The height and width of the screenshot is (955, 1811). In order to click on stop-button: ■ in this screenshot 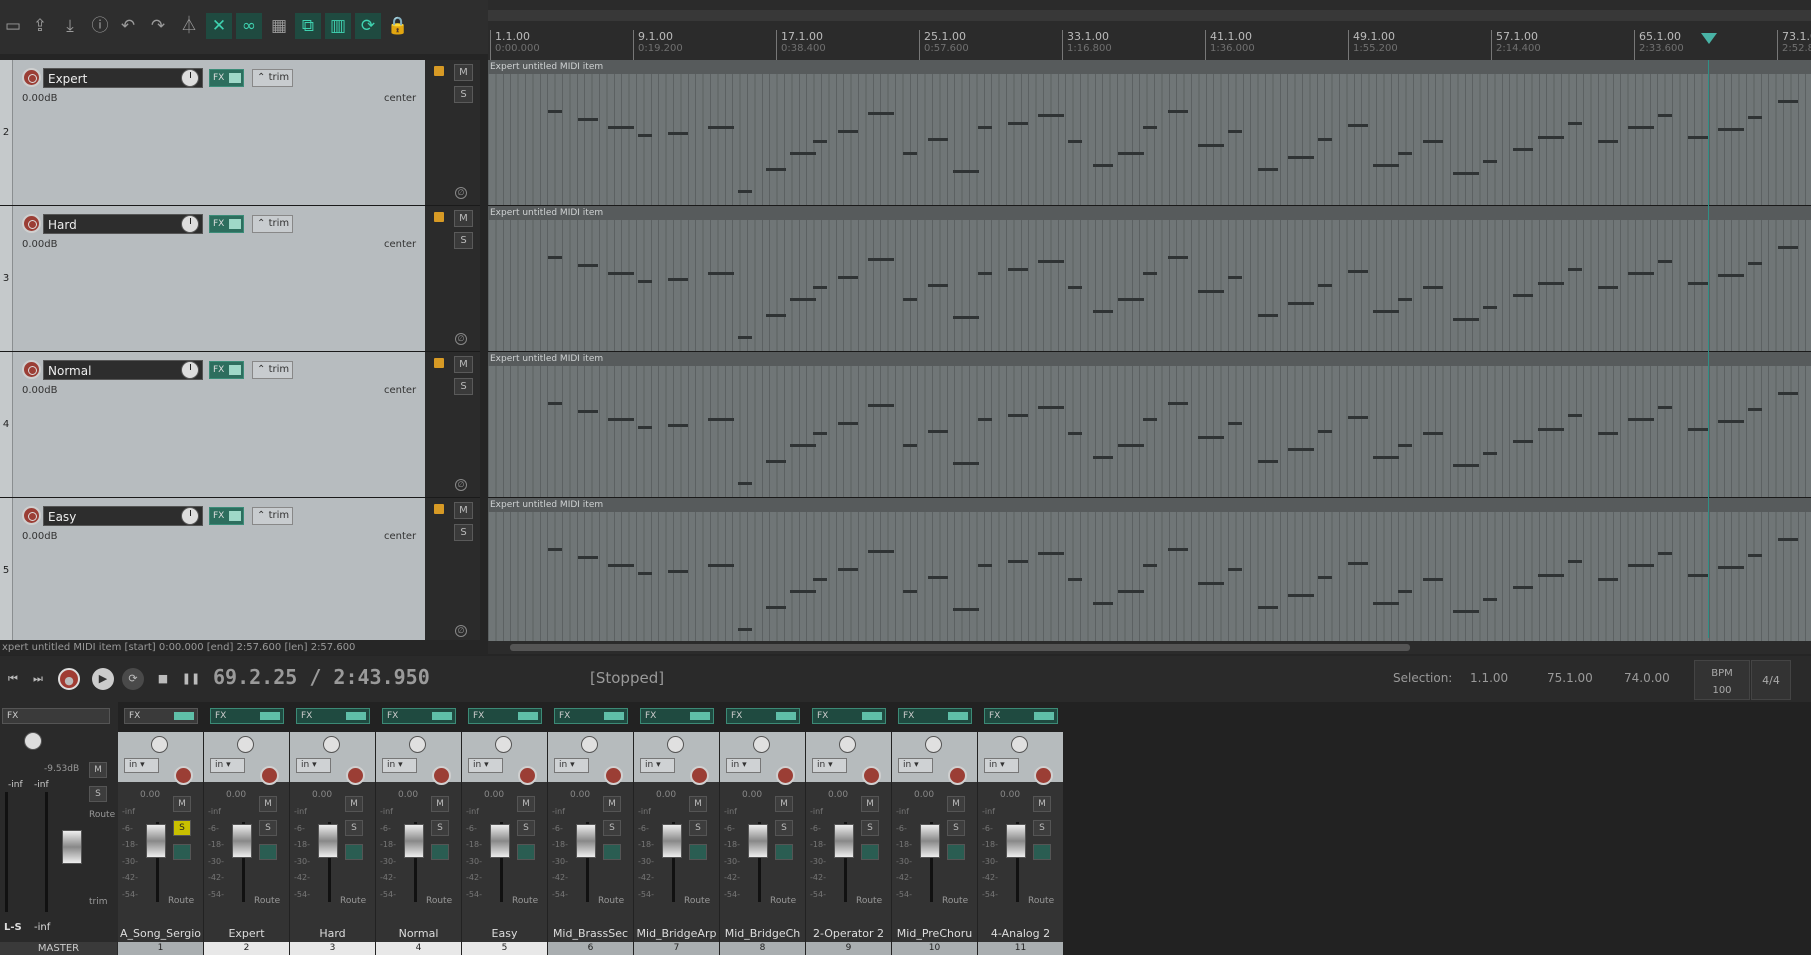, I will do `click(163, 679)`.